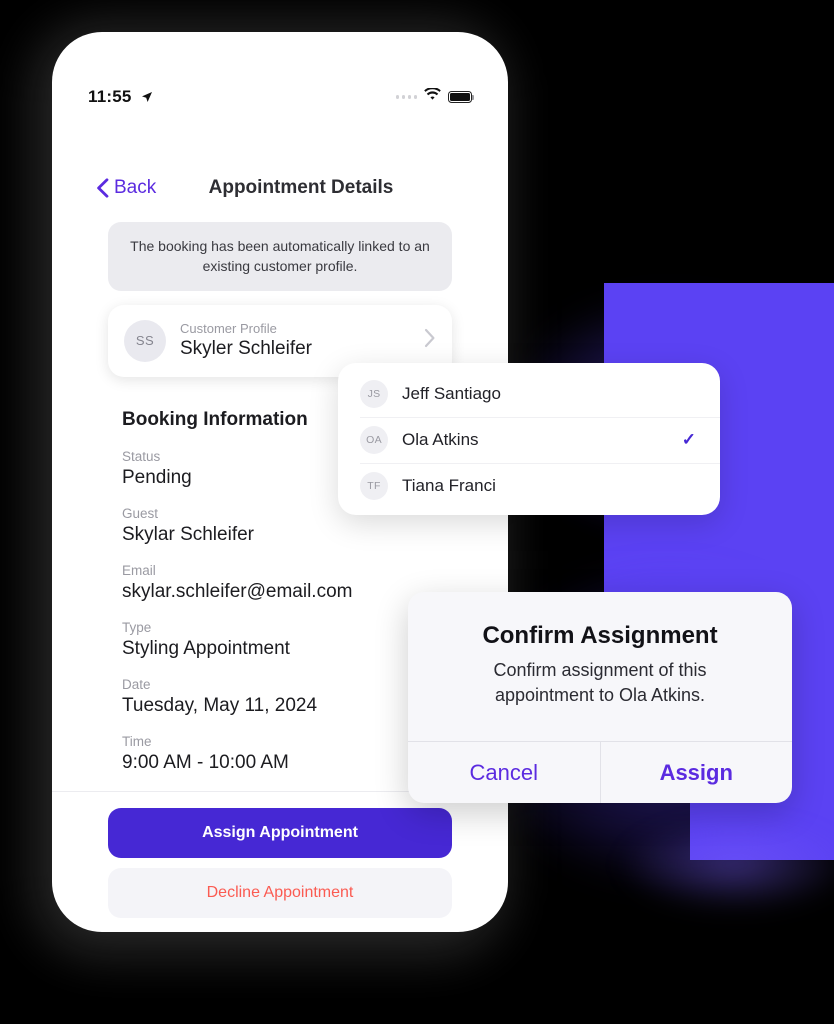 The image size is (834, 1024). Describe the element at coordinates (280, 892) in the screenshot. I see `decline-appointment-button: Decline Appointment` at that location.